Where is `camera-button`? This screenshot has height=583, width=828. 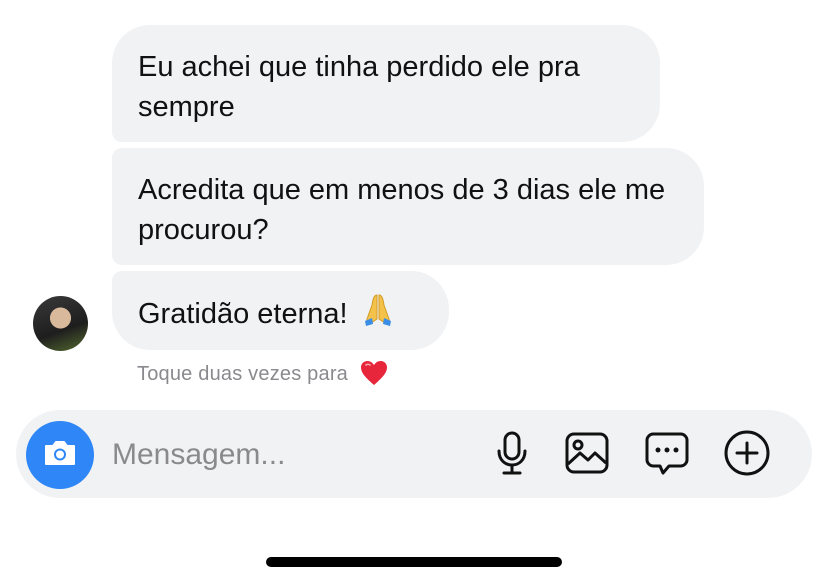 camera-button is located at coordinates (60, 455).